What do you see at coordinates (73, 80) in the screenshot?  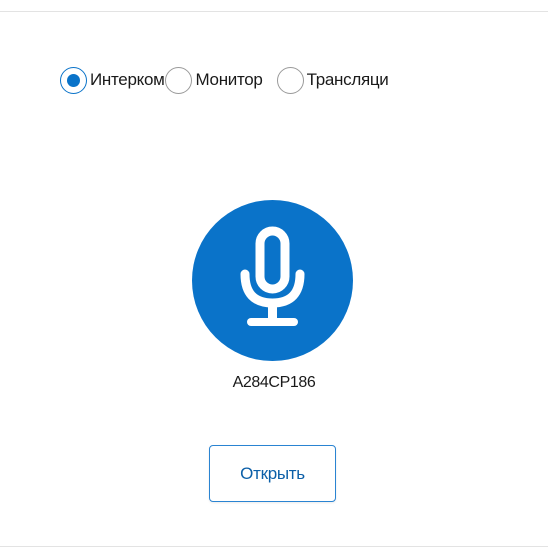 I see `radio-button-intercom` at bounding box center [73, 80].